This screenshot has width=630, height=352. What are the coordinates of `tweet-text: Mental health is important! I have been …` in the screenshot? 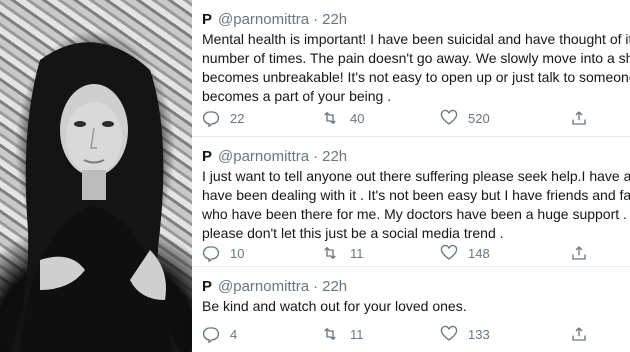 It's located at (416, 68).